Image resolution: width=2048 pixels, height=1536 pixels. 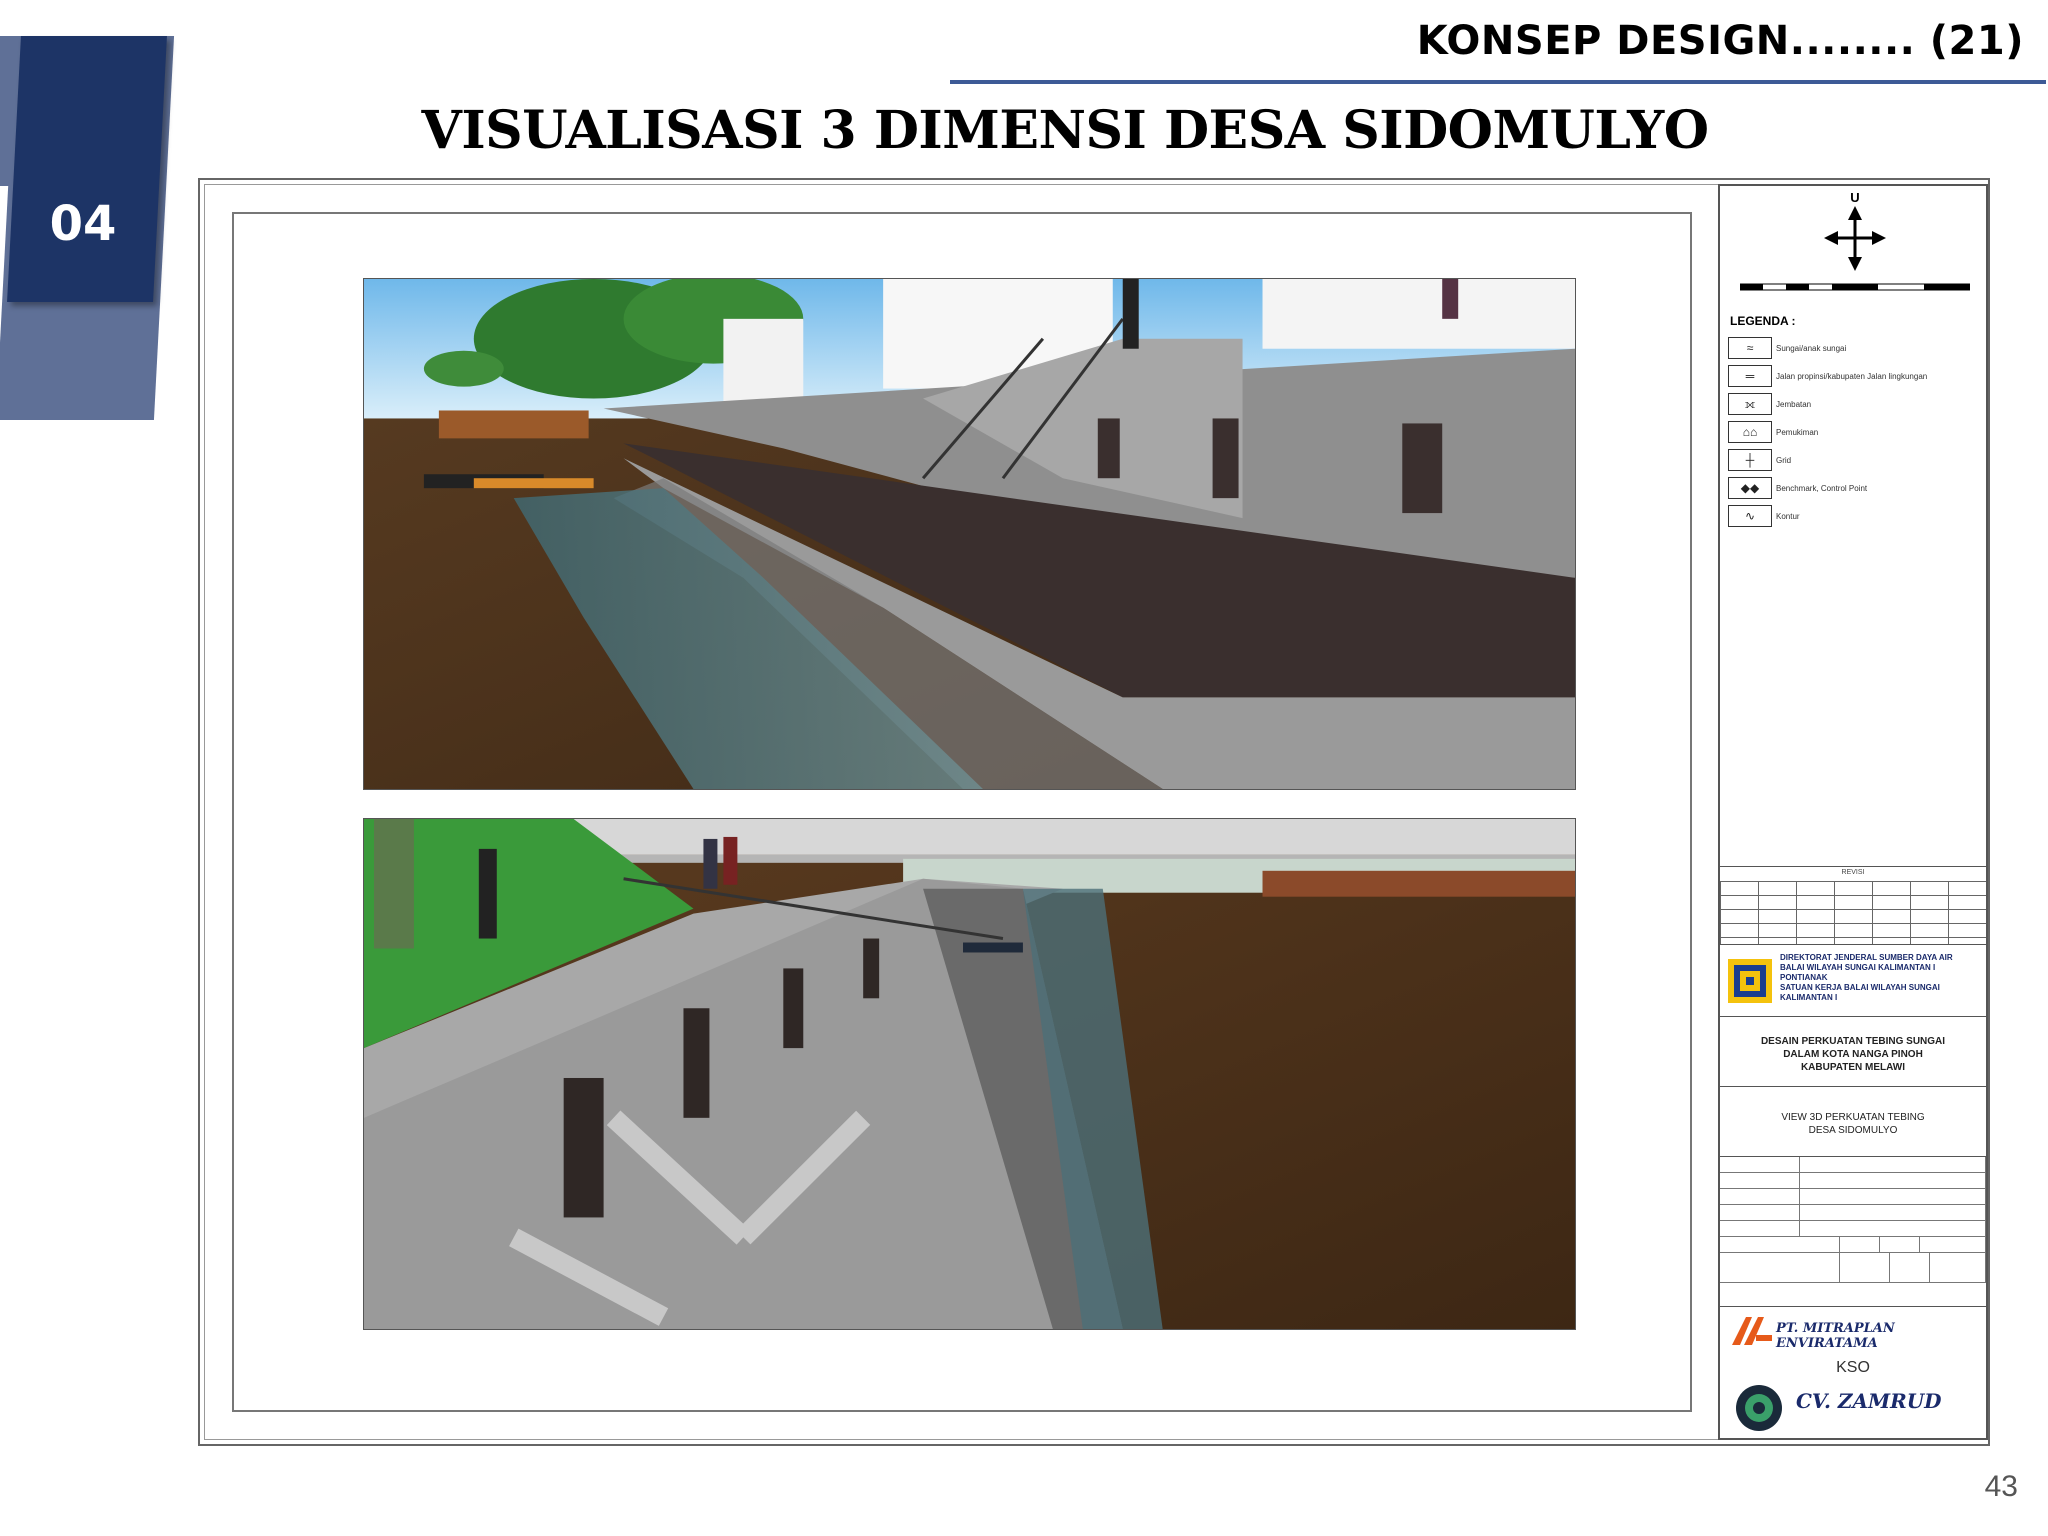 I want to click on agency-logo-icon, so click(x=1750, y=981).